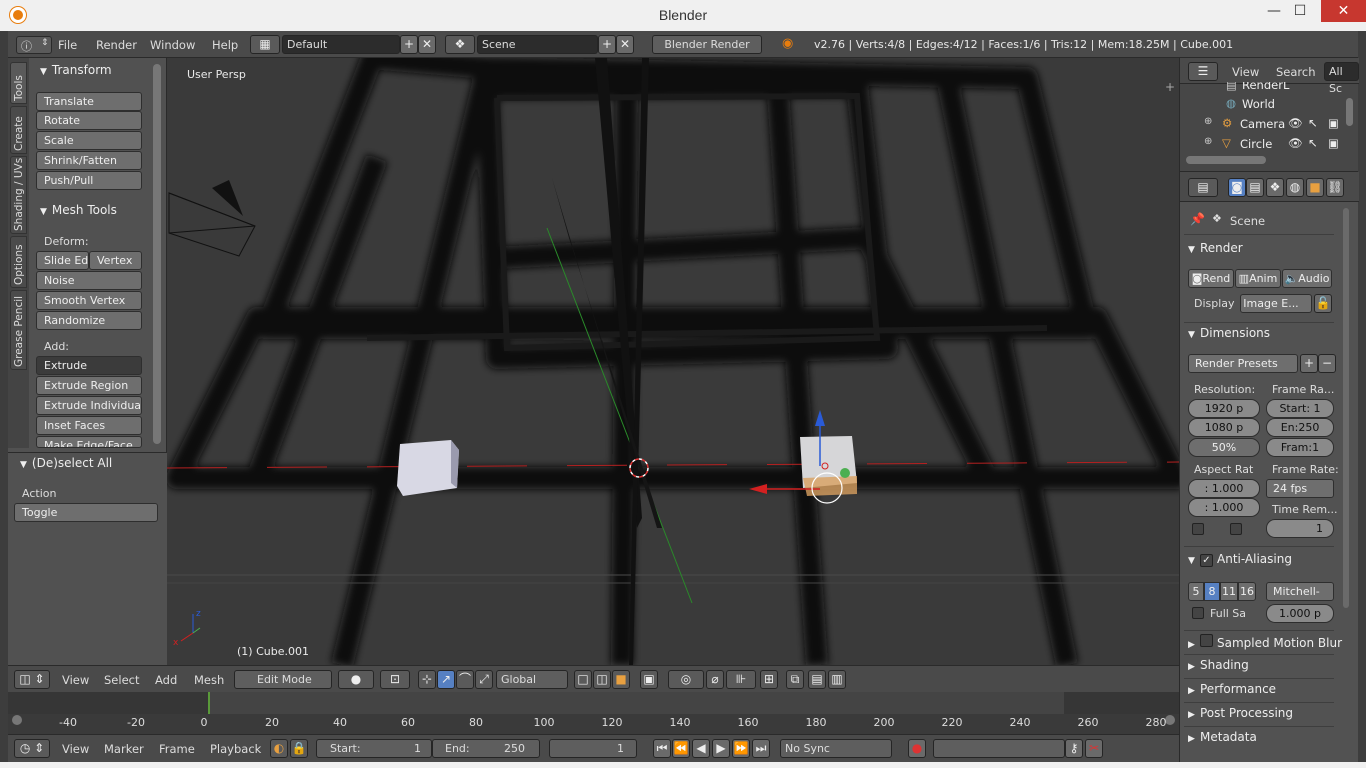 This screenshot has width=1366, height=768. I want to click on jump-end-icon: ⏭, so click(761, 748).